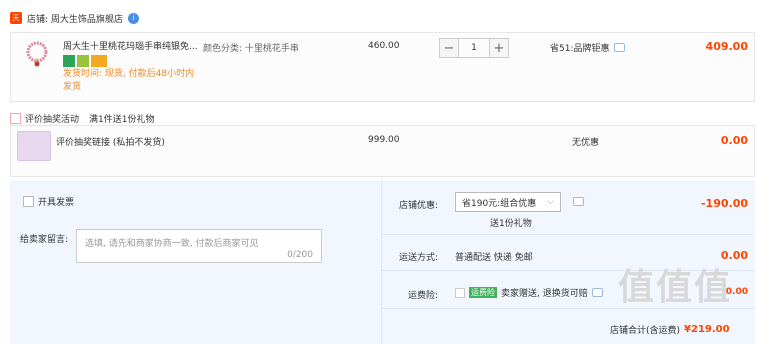 The height and width of the screenshot is (344, 765). What do you see at coordinates (726, 46) in the screenshot?
I see `item-total: 409.00` at bounding box center [726, 46].